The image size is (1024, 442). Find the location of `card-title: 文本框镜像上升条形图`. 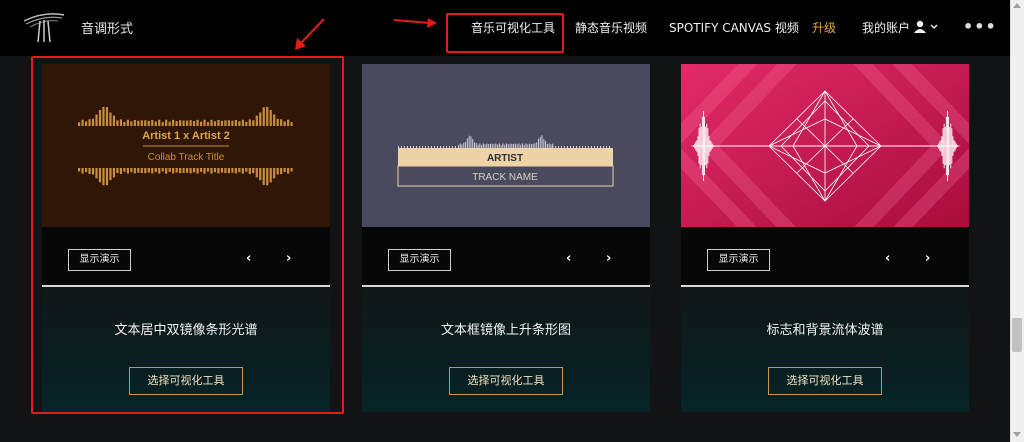

card-title: 文本框镜像上升条形图 is located at coordinates (505, 330).